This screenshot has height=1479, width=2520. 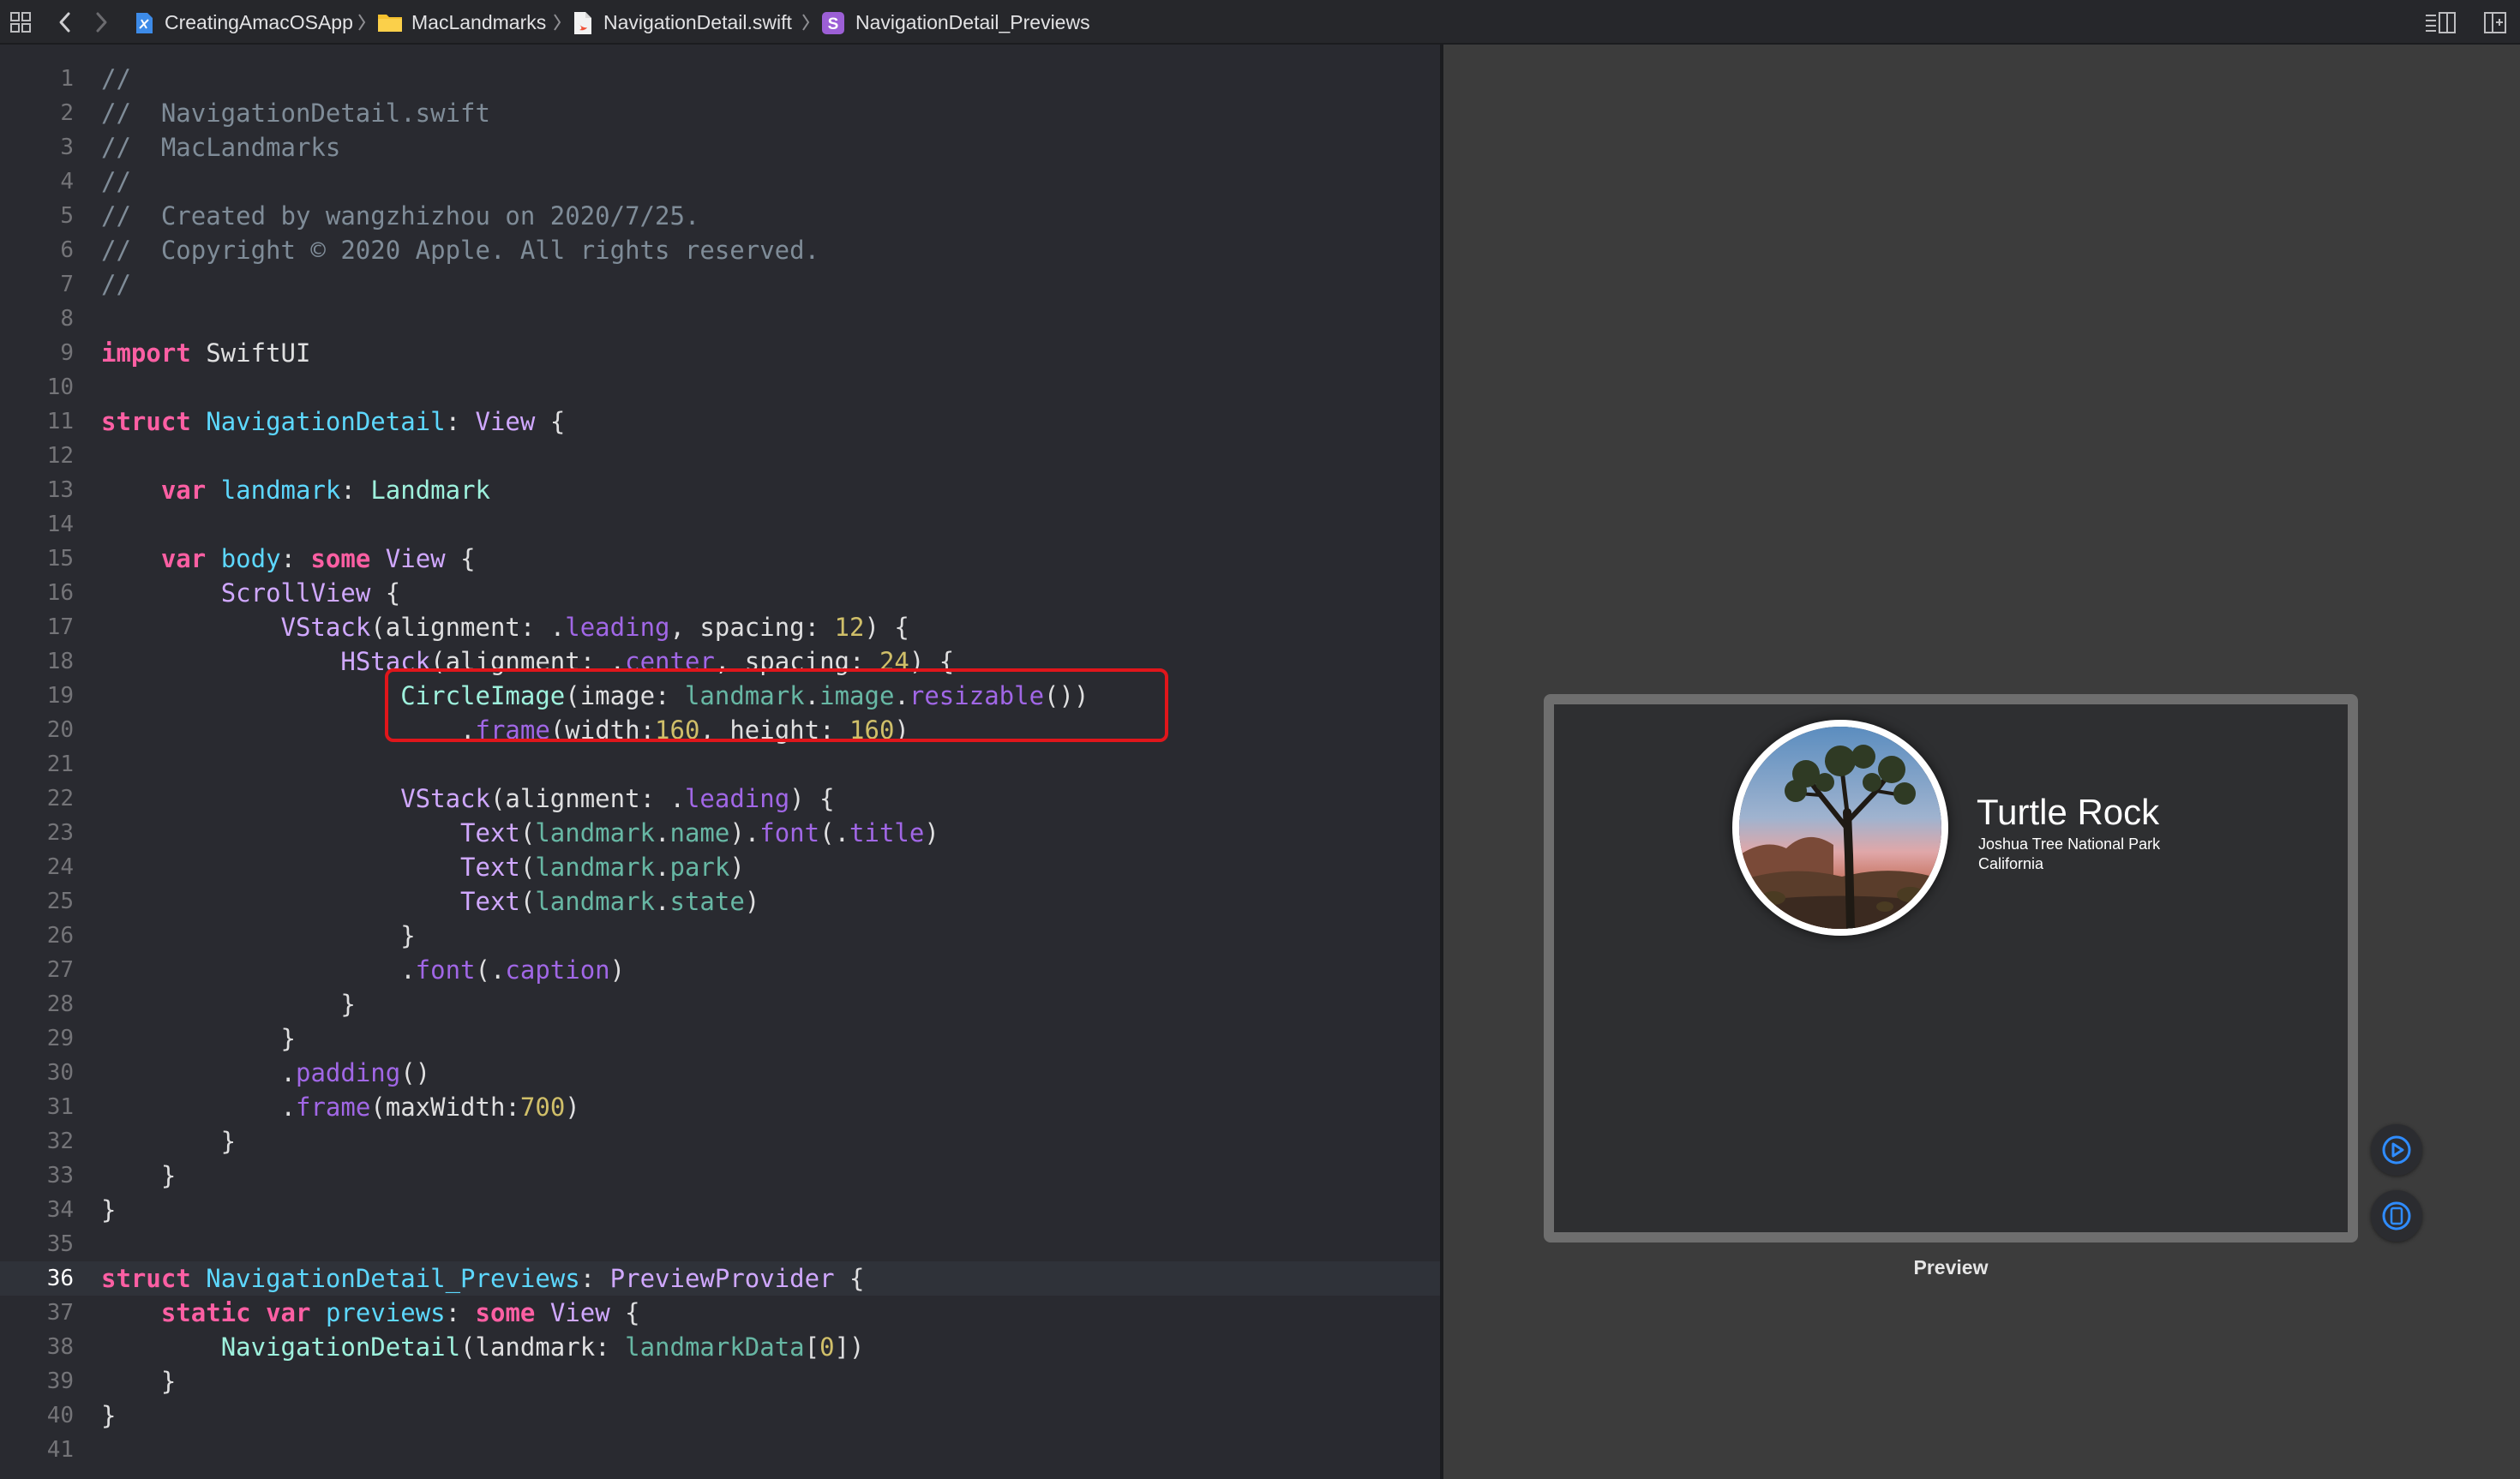 I want to click on code-line: 30 .padding(), so click(x=720, y=1073).